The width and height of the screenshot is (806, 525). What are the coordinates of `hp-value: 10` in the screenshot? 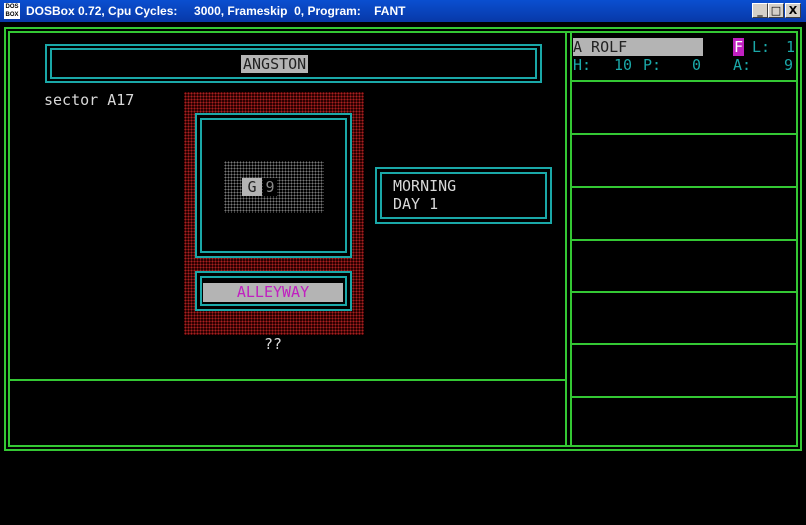 It's located at (623, 65).